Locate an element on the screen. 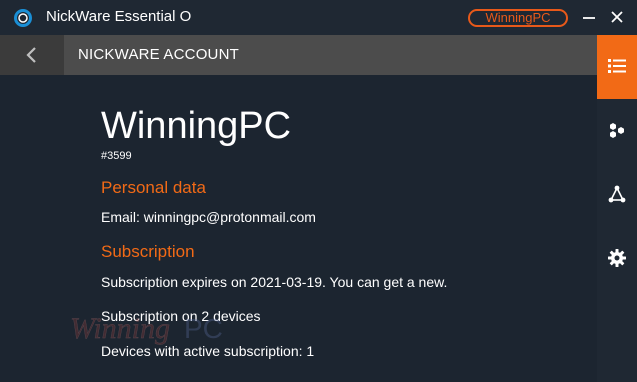  app-title: NickWare Essential O is located at coordinates (119, 16).